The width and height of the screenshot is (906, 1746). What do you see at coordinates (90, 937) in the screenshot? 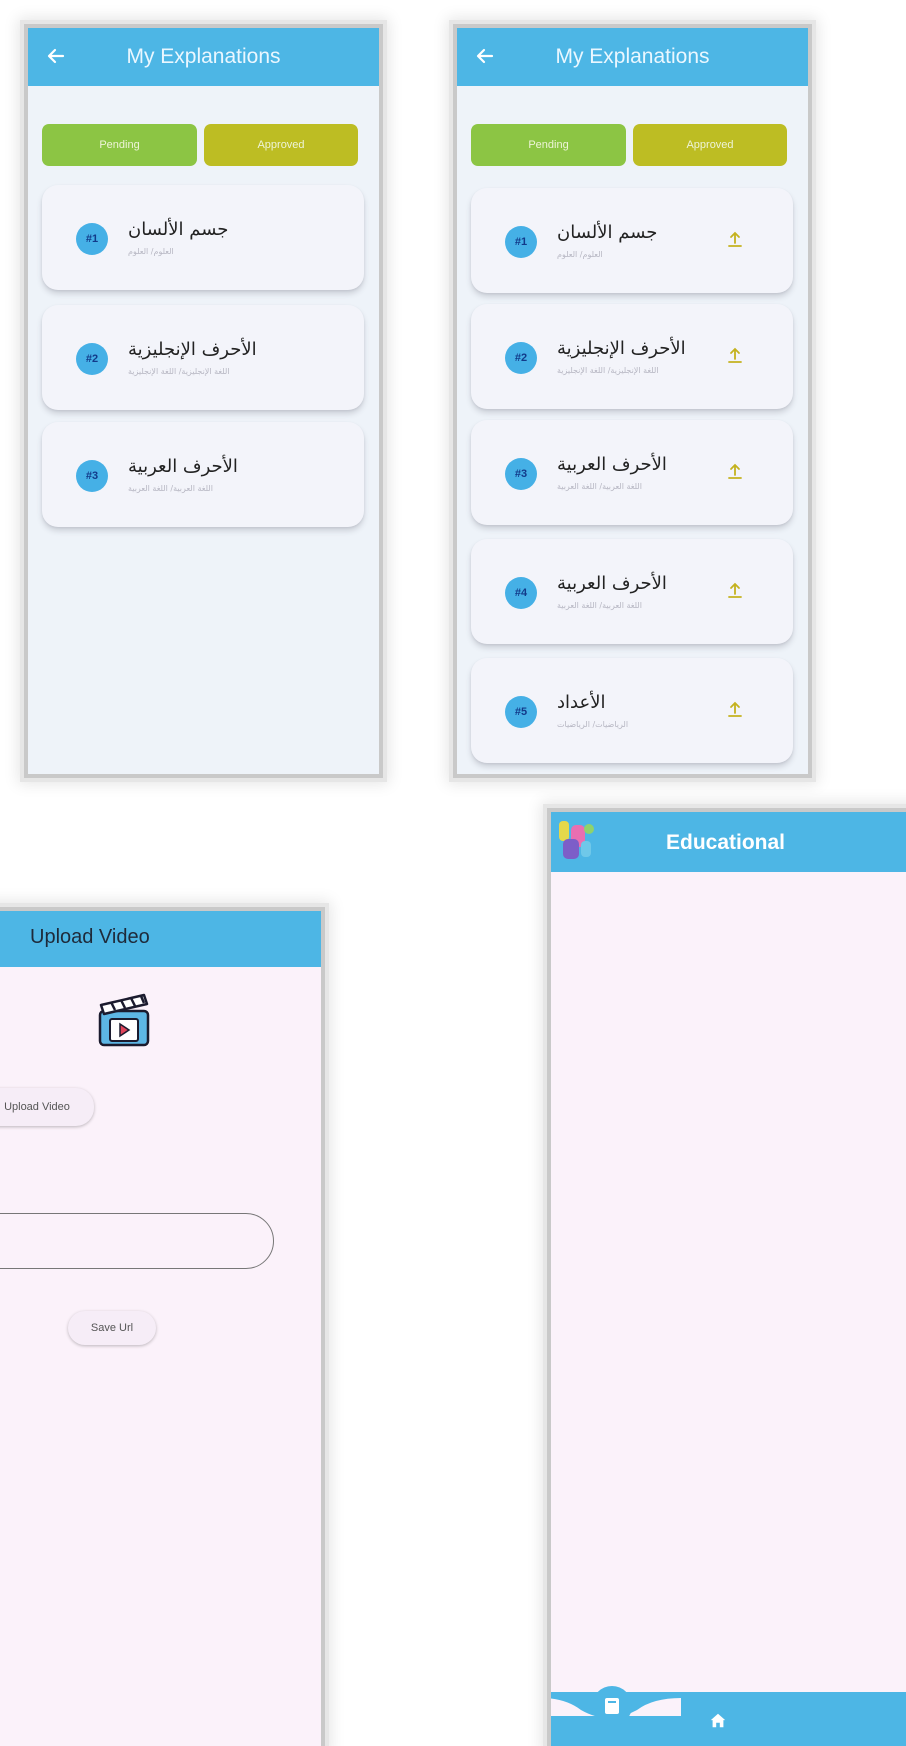
I see `page-title: Upload Video` at bounding box center [90, 937].